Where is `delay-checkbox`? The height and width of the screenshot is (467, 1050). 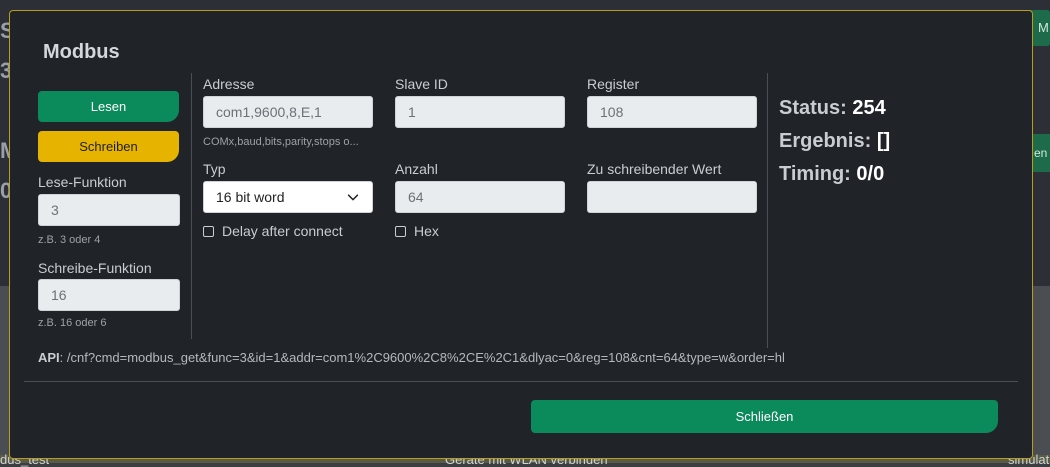 delay-checkbox is located at coordinates (208, 231).